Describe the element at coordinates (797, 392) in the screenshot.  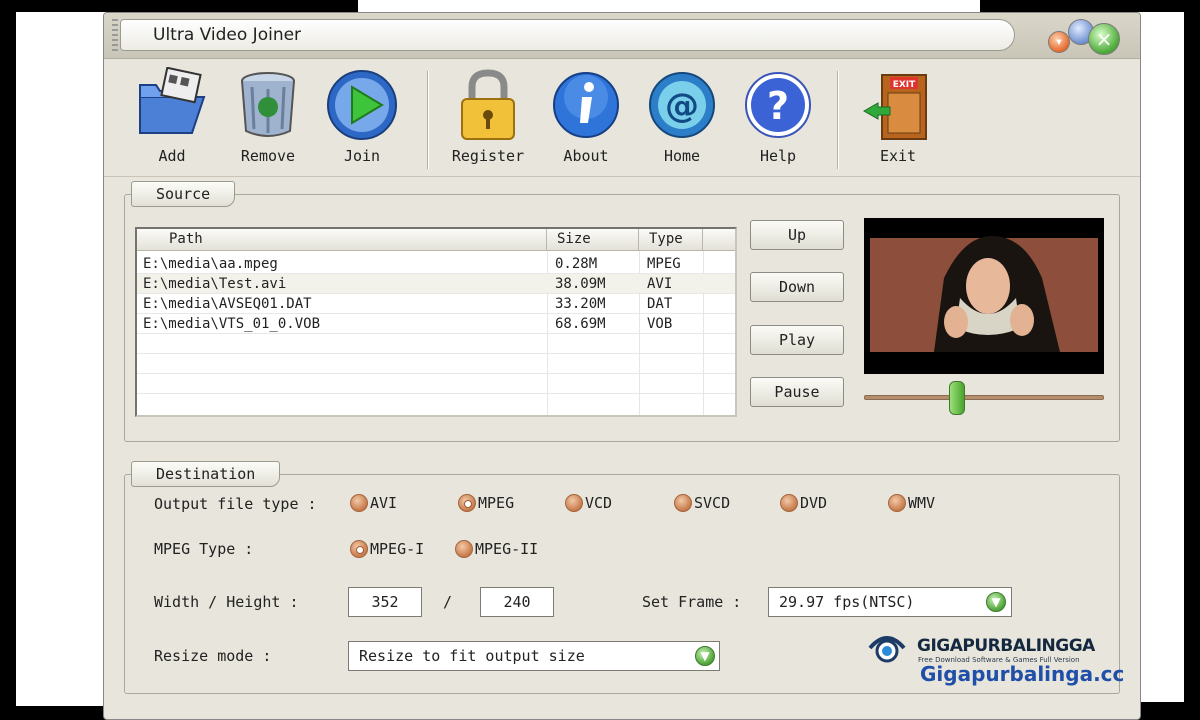
I see `pause-button: Pause` at that location.